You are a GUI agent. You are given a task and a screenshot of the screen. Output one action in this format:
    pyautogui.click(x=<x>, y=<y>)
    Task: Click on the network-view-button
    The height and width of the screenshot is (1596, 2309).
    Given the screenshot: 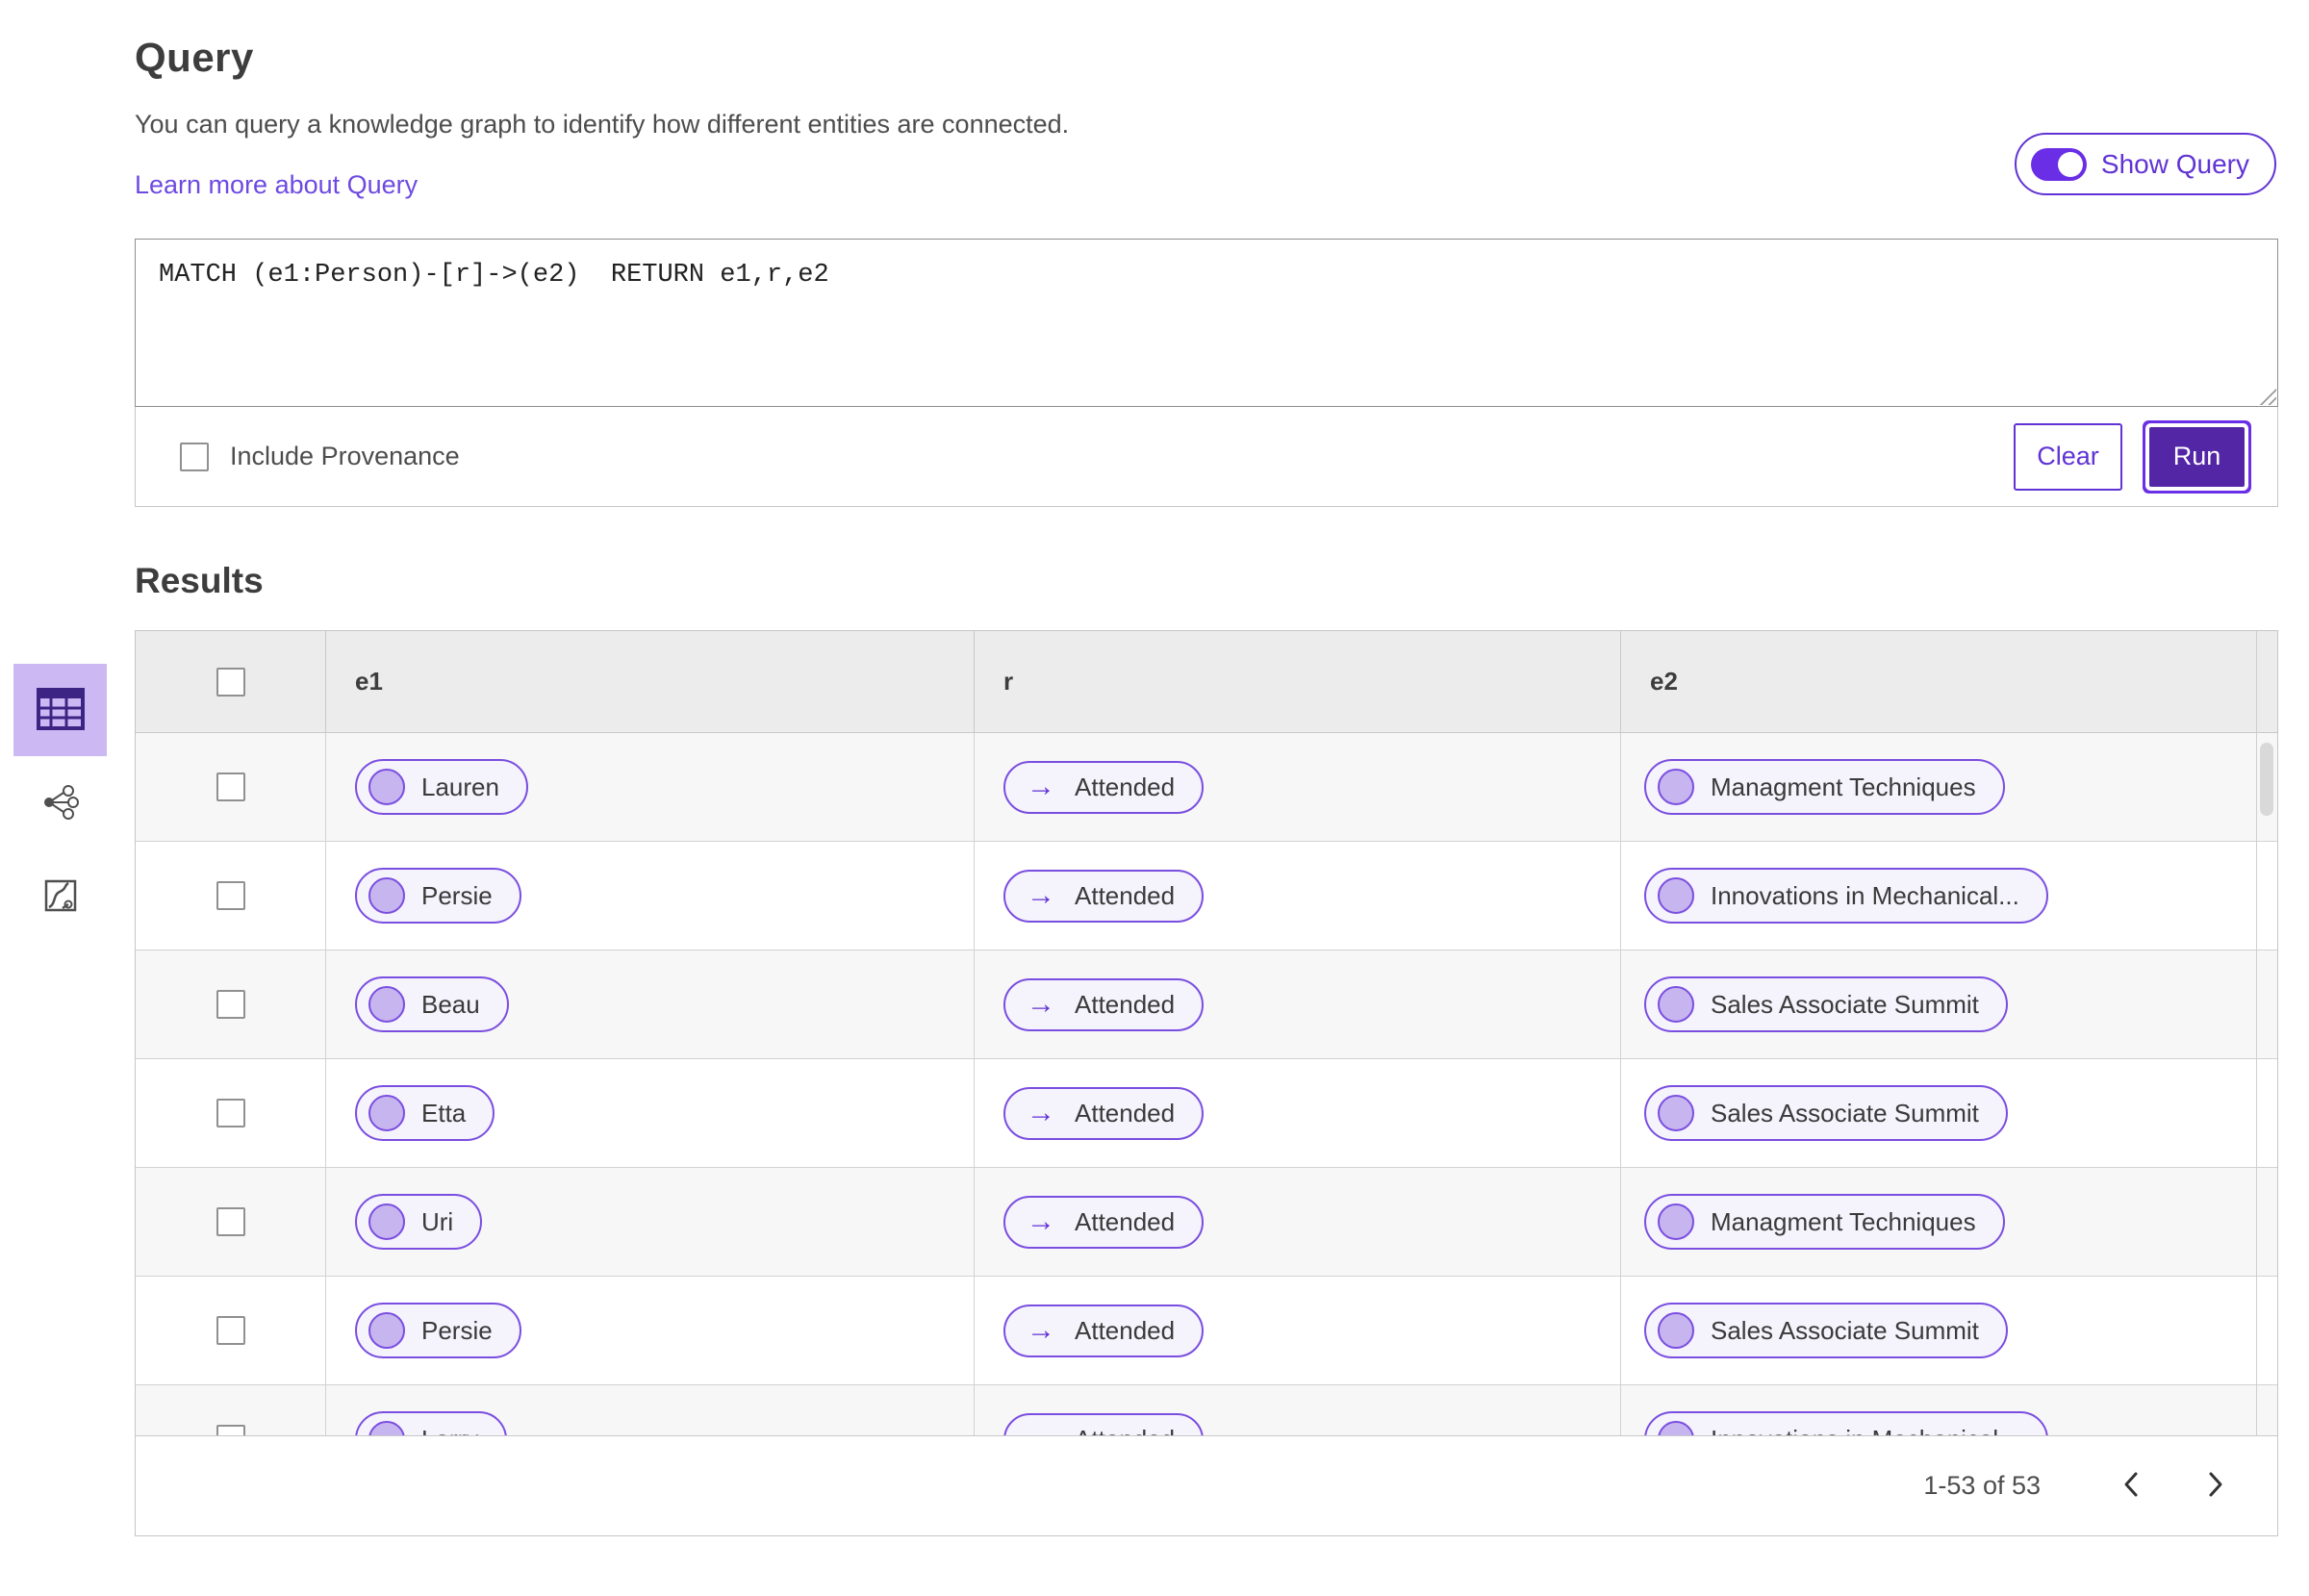 What is the action you would take?
    pyautogui.click(x=60, y=803)
    